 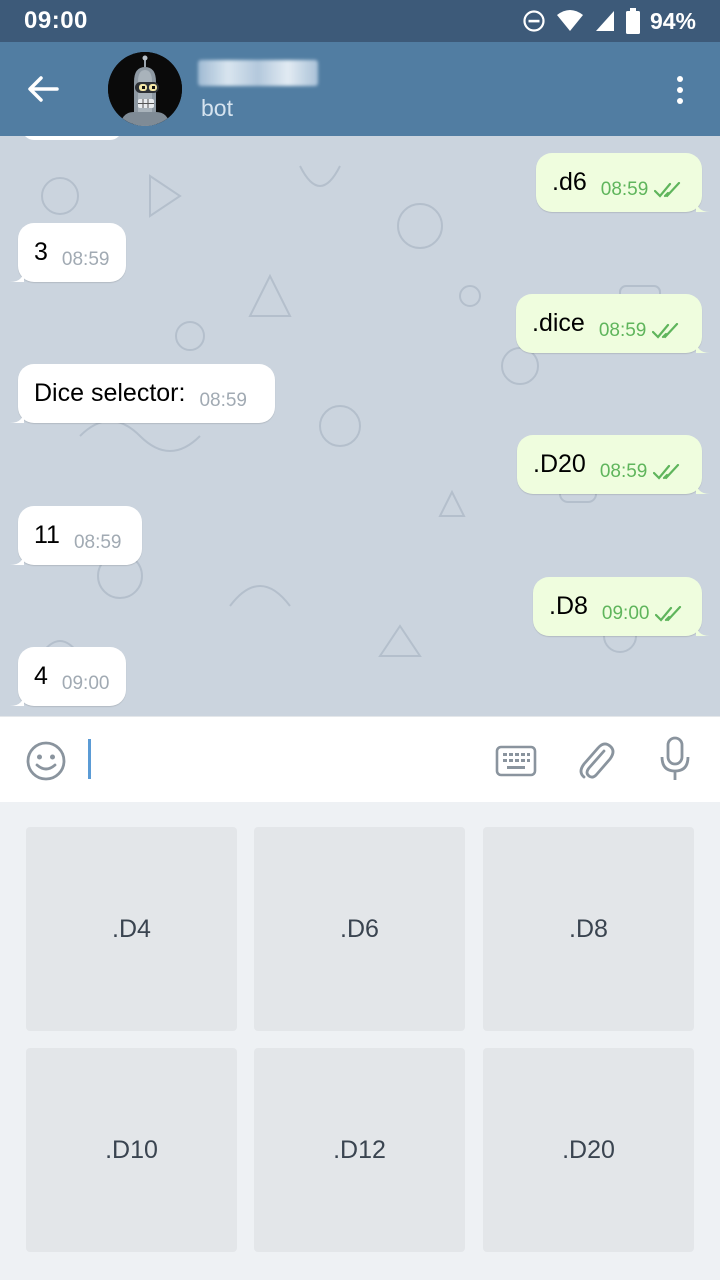 I want to click on message-bubble-outgoing: .dice 08:59, so click(x=613, y=323).